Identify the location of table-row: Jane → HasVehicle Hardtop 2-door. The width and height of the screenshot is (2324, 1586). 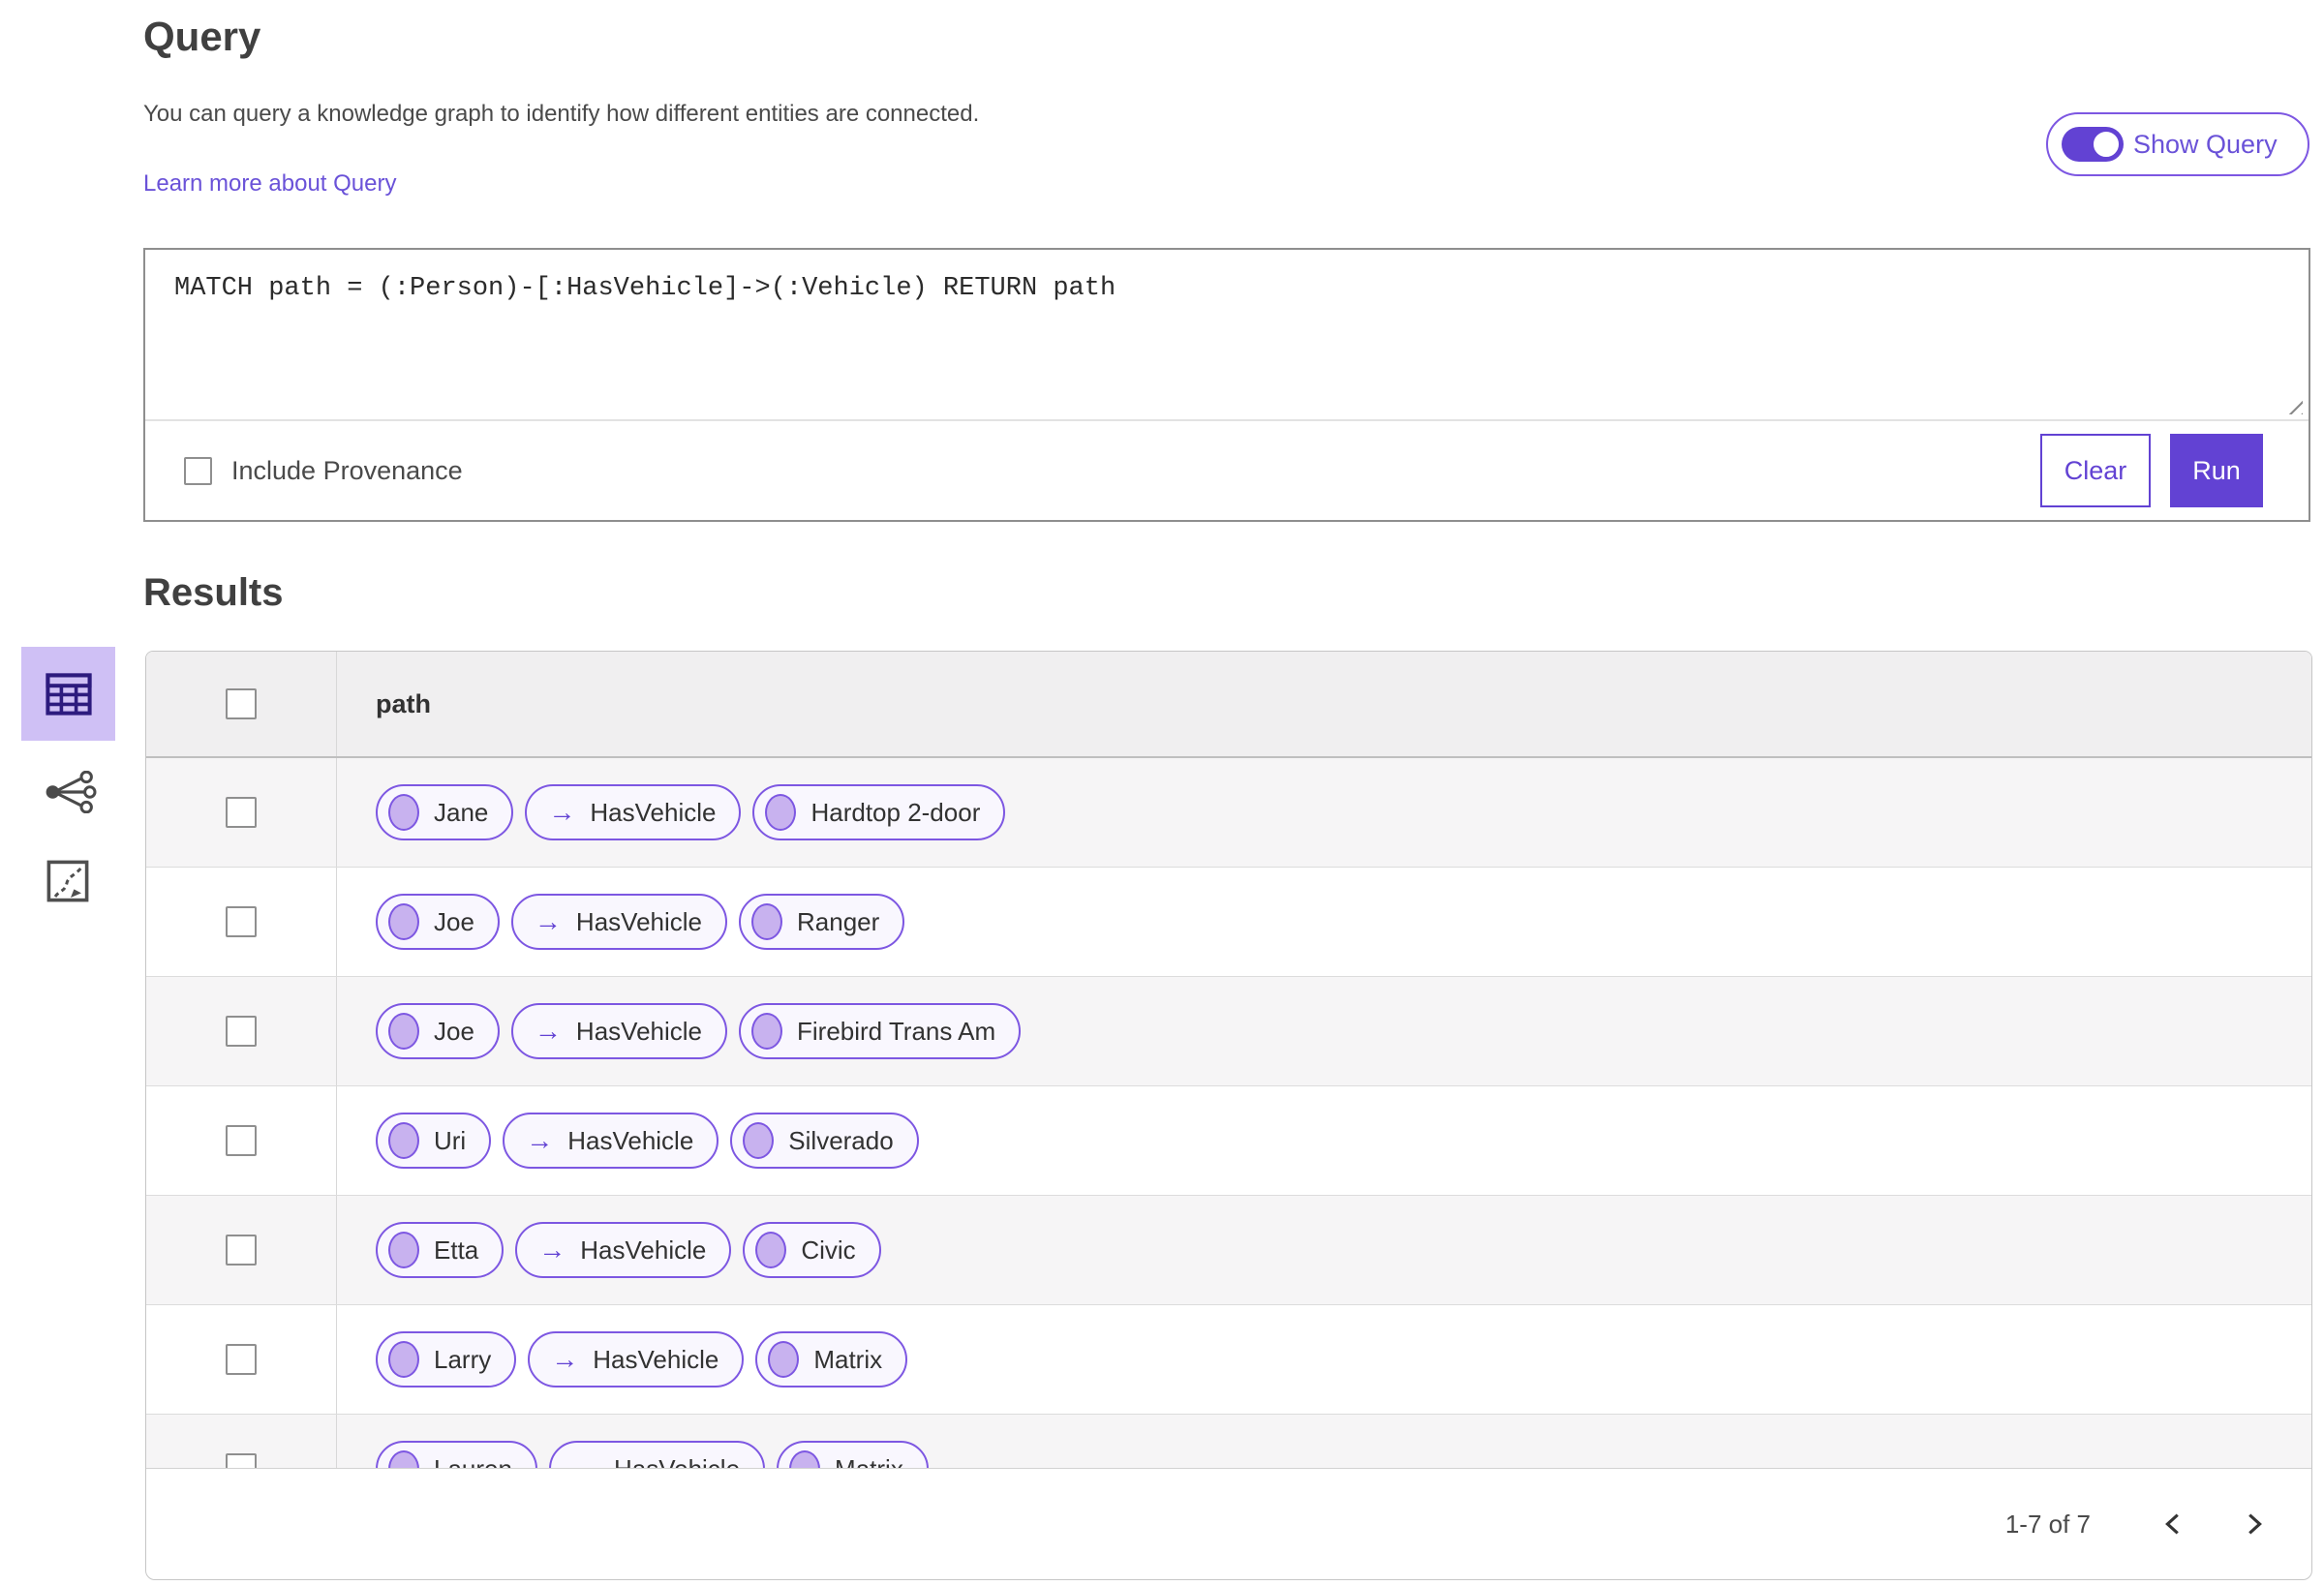
(1229, 813).